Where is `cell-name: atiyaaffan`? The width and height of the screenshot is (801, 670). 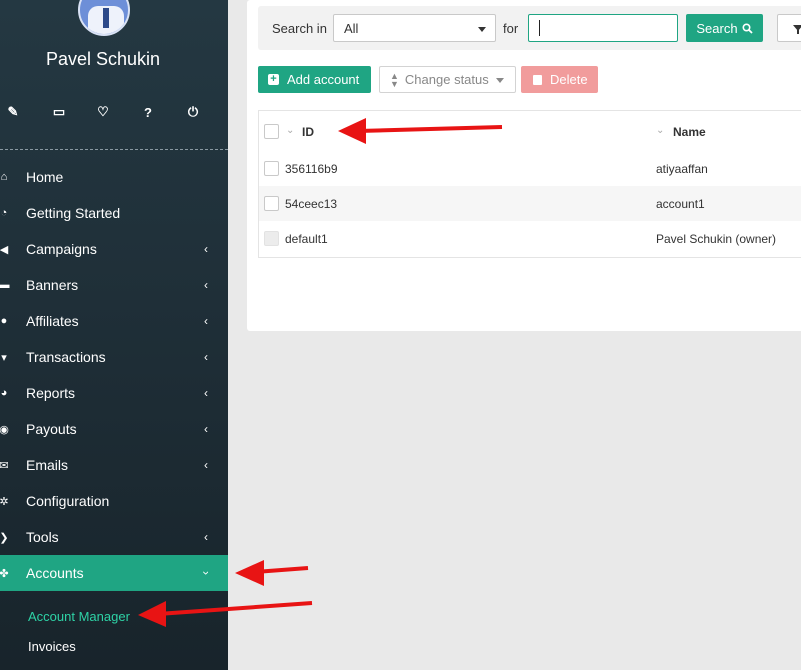
cell-name: atiyaaffan is located at coordinates (682, 169).